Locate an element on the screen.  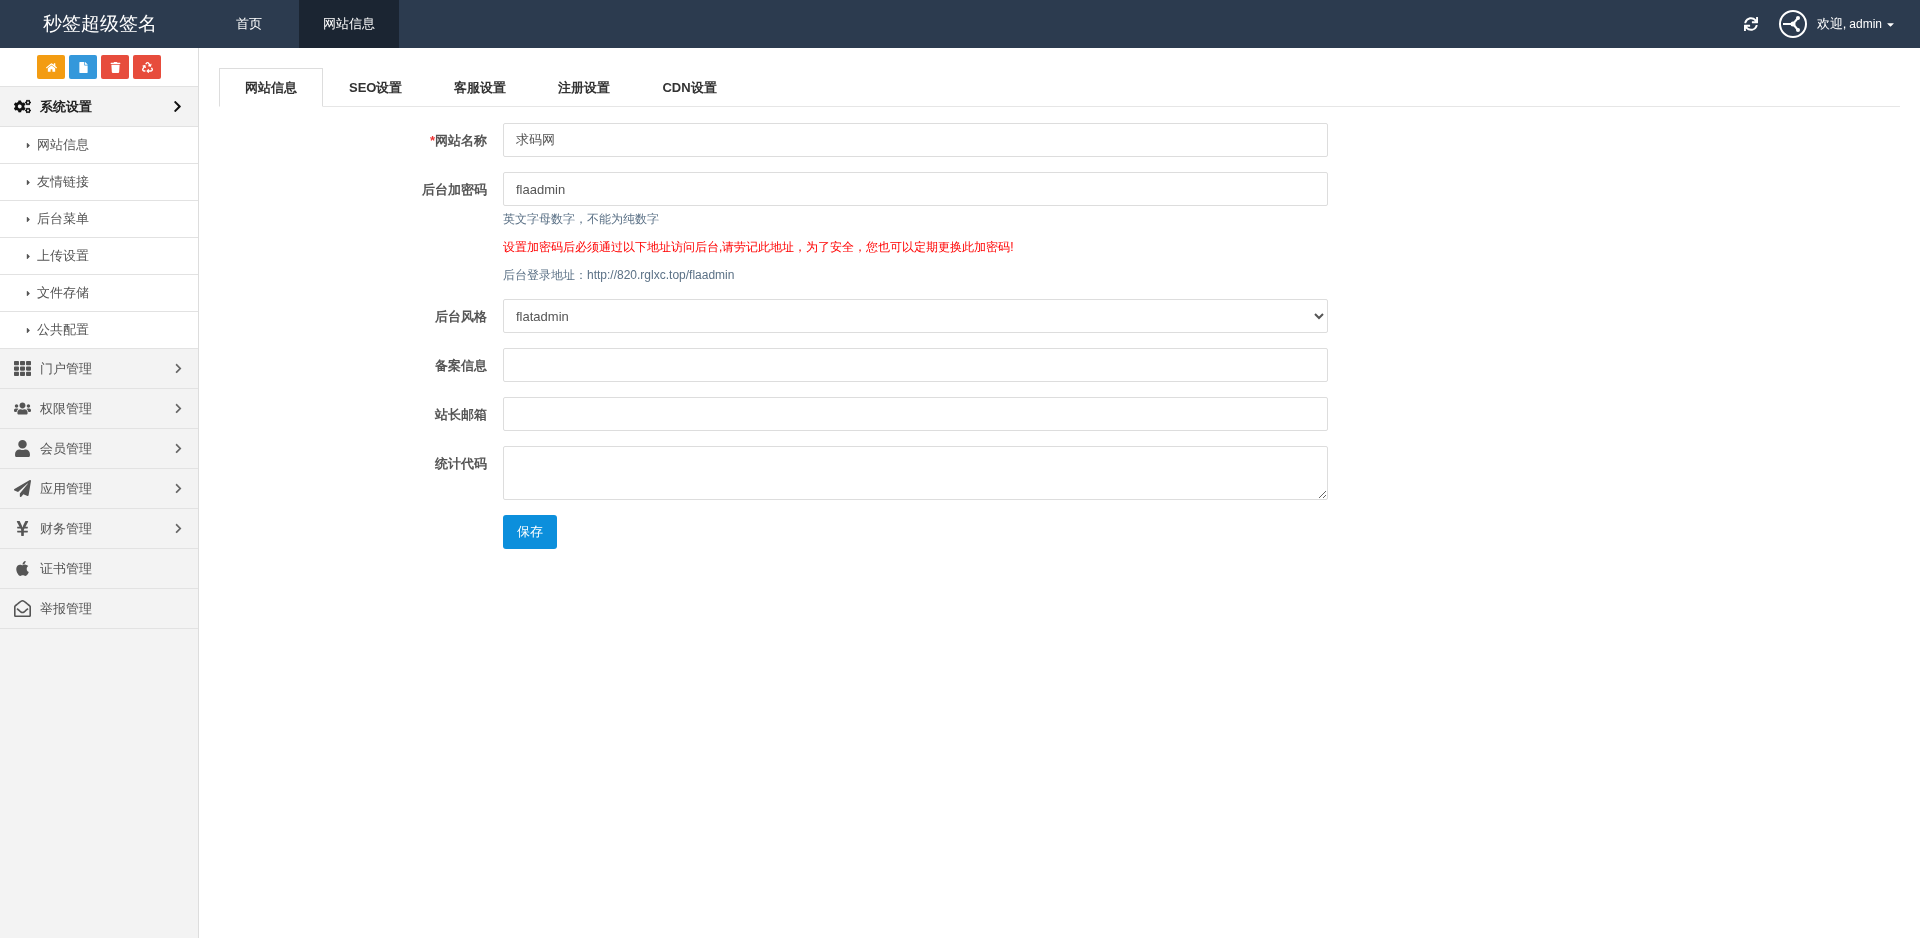
file-icon is located at coordinates (83, 67).